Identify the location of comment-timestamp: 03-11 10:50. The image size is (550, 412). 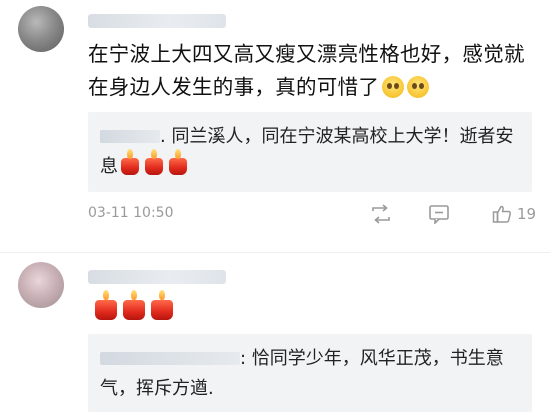
(131, 213).